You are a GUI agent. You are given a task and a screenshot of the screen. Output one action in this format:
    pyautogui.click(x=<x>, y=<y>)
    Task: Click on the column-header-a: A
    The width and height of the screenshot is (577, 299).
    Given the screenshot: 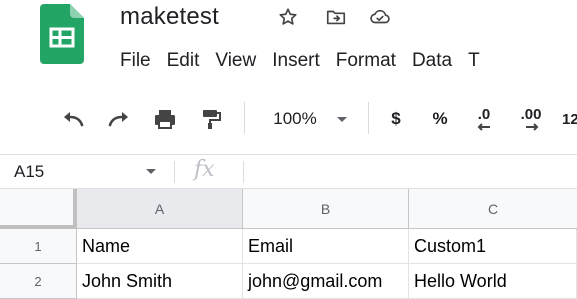 What is the action you would take?
    pyautogui.click(x=160, y=209)
    